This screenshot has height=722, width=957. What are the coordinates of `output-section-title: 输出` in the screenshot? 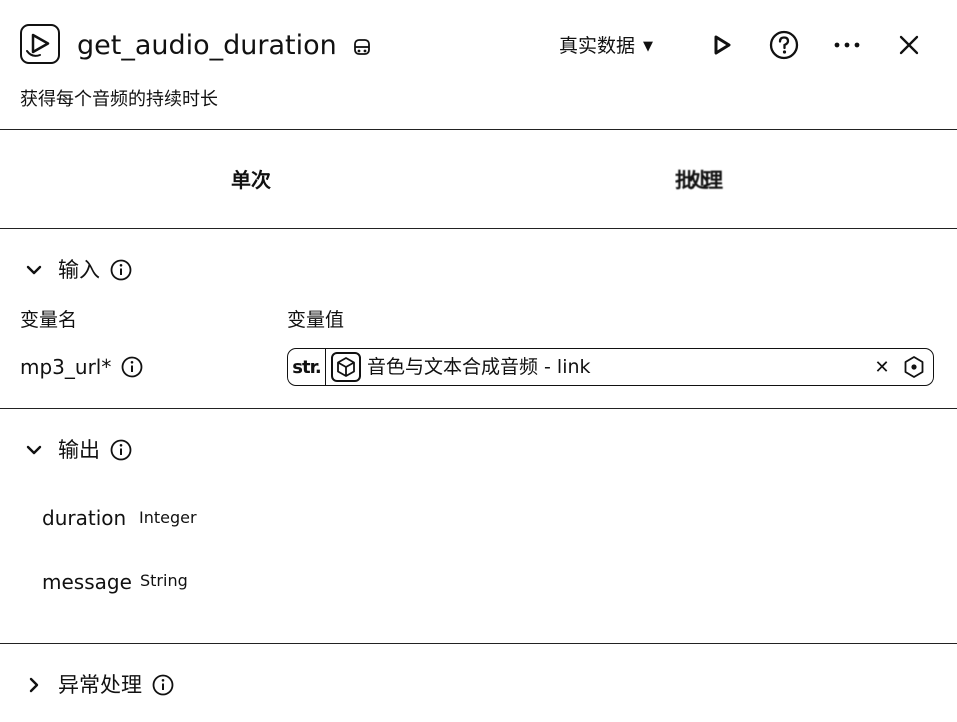 It's located at (79, 450).